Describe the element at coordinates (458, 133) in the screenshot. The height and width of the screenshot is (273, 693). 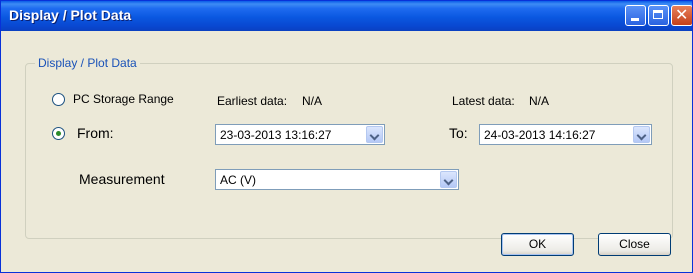
I see `to-label: To:` at that location.